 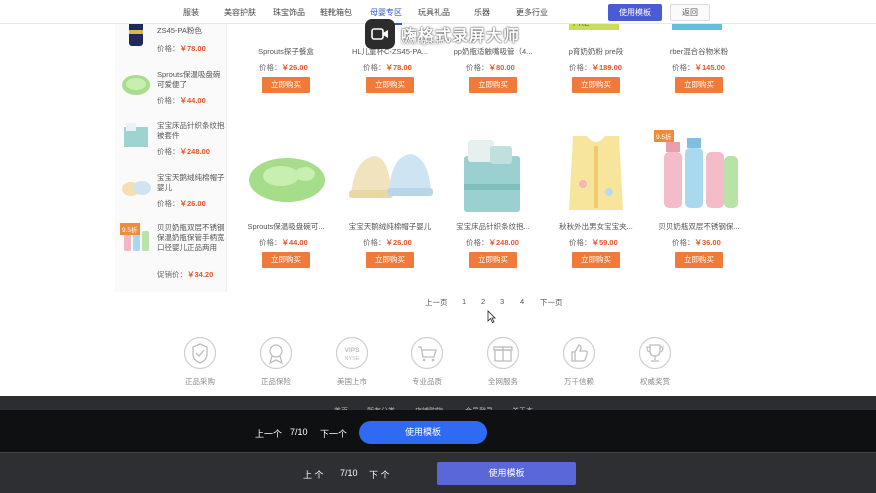 I want to click on pagination-next: 下一页, so click(x=551, y=302).